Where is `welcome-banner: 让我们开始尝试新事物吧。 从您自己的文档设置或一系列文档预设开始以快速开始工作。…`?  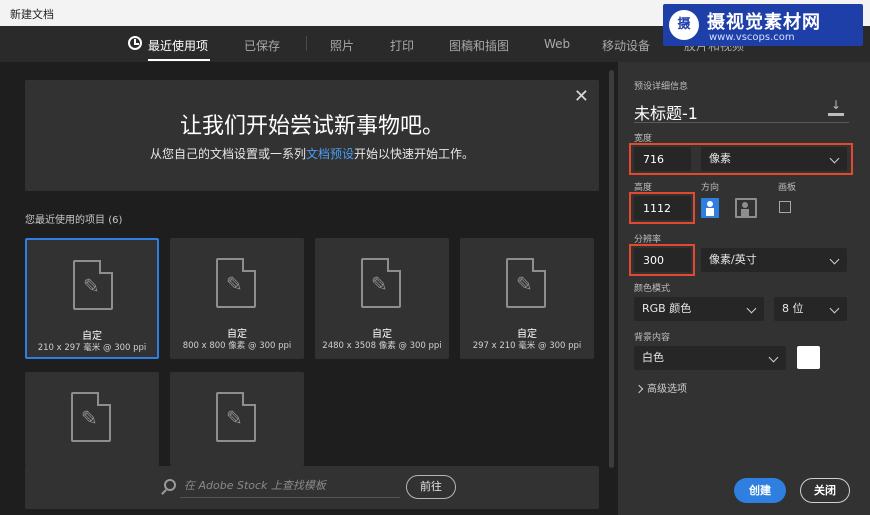 welcome-banner: 让我们开始尝试新事物吧。 从您自己的文档设置或一系列文档预设开始以快速开始工作。… is located at coordinates (312, 135).